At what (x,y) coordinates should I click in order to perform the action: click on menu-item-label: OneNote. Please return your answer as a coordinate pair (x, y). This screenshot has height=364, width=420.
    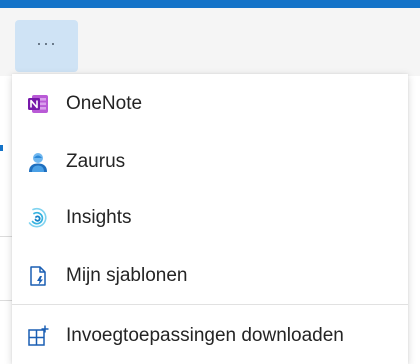
    Looking at the image, I should click on (104, 103).